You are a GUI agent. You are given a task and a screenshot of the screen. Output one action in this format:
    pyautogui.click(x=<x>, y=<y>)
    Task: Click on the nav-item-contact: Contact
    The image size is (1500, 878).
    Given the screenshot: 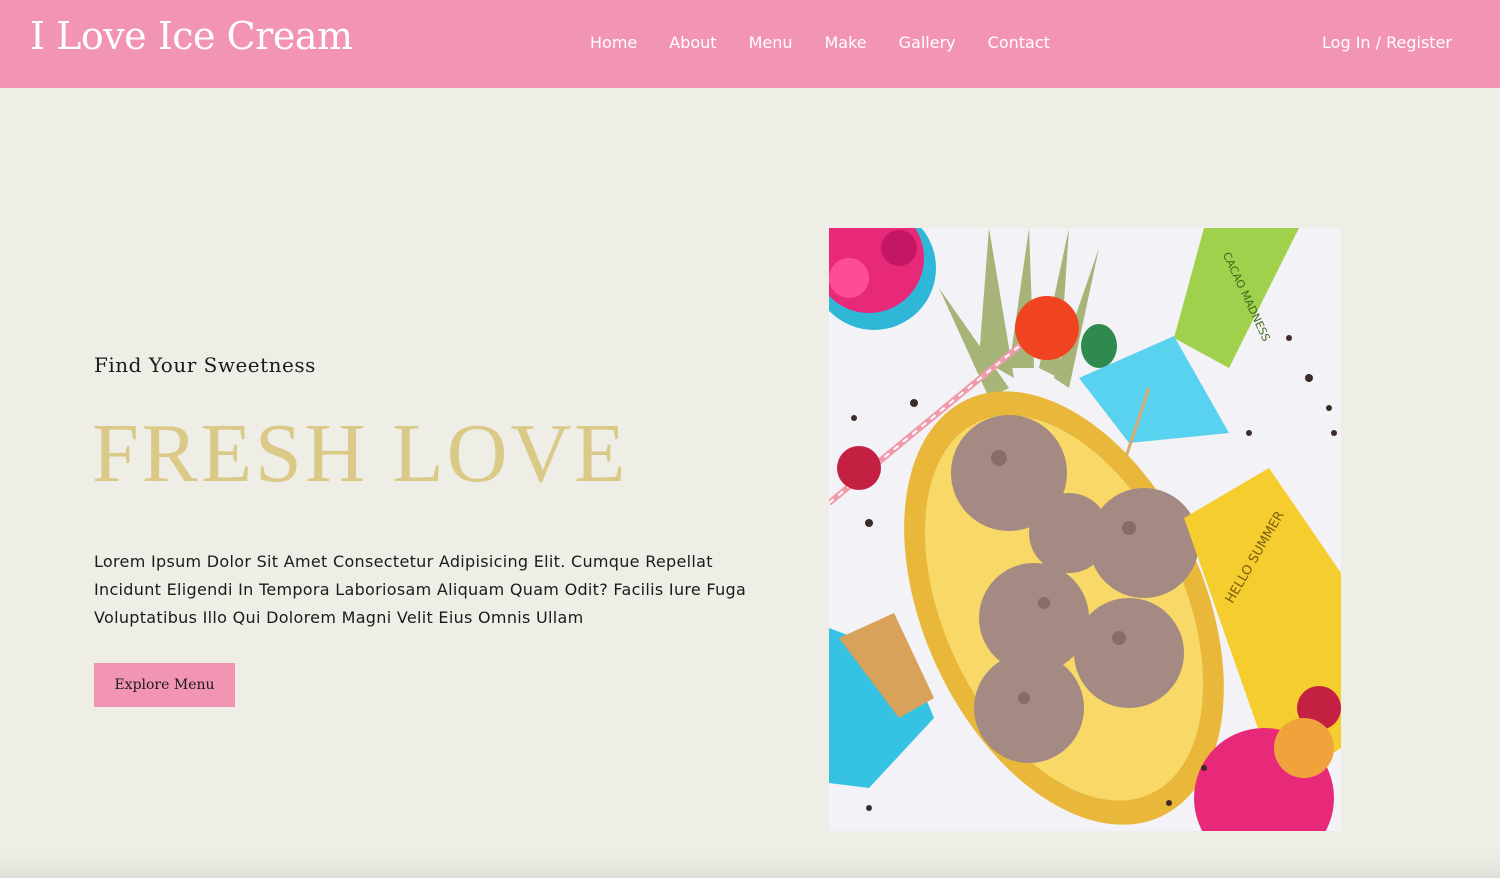 What is the action you would take?
    pyautogui.click(x=1019, y=42)
    